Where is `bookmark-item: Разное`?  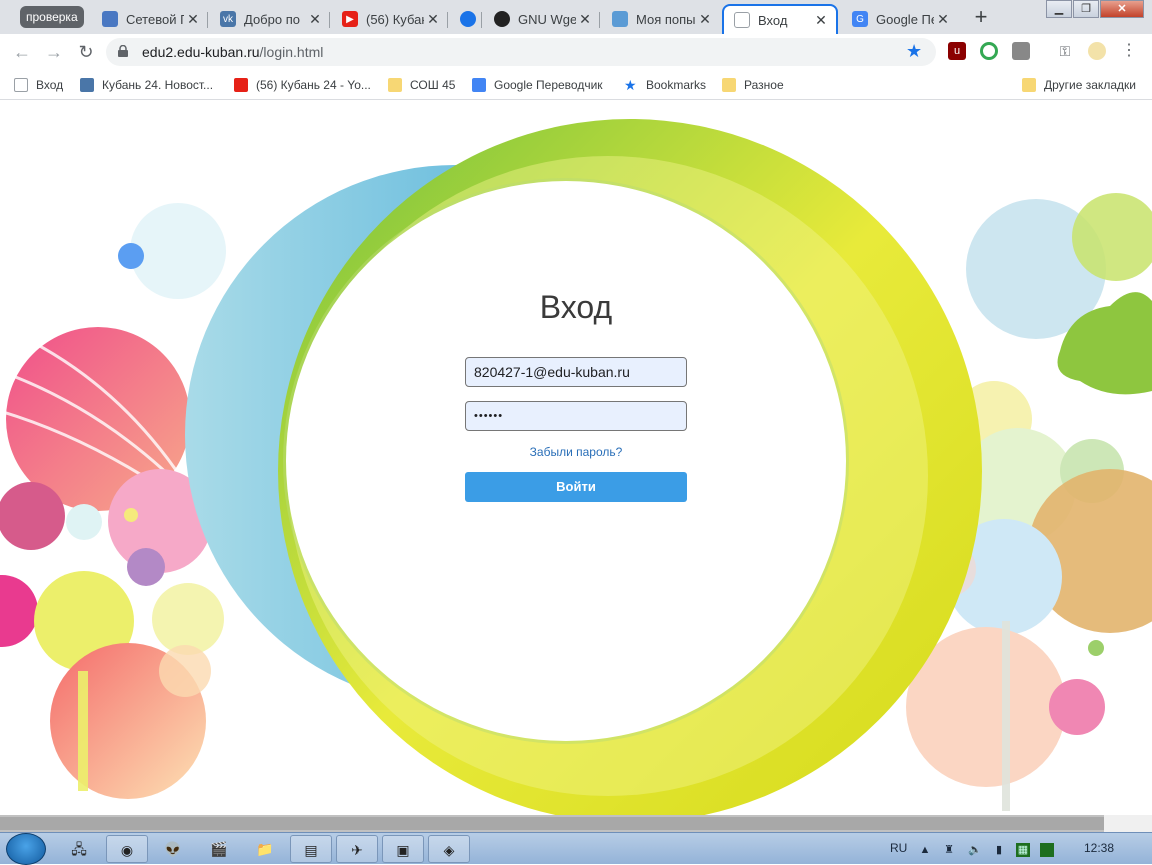
bookmark-item: Разное is located at coordinates (753, 85).